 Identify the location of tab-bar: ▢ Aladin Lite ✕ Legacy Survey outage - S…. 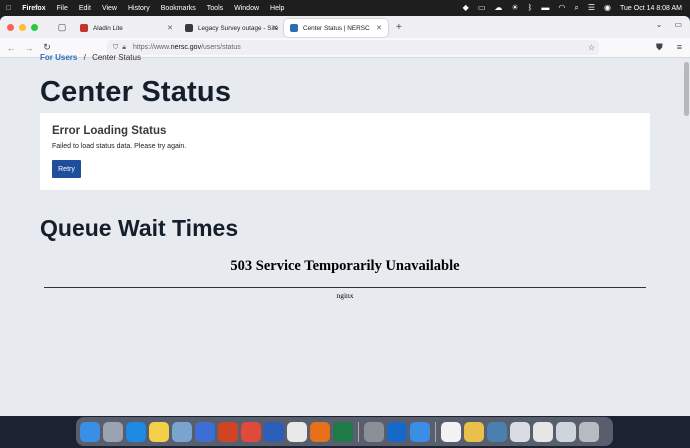
(345, 27).